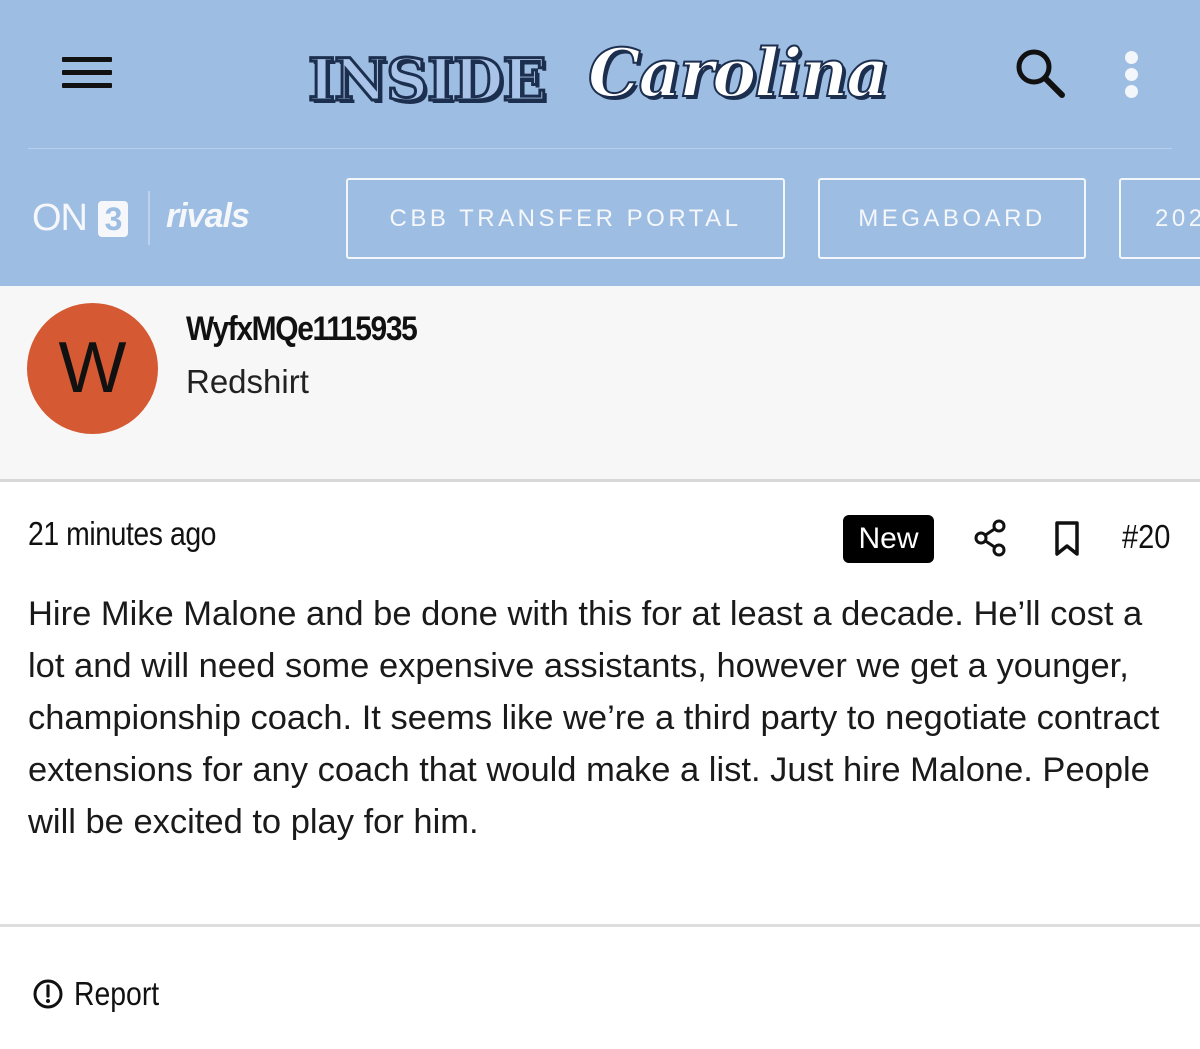 The height and width of the screenshot is (1049, 1200). I want to click on more-vertical-icon, so click(1132, 75).